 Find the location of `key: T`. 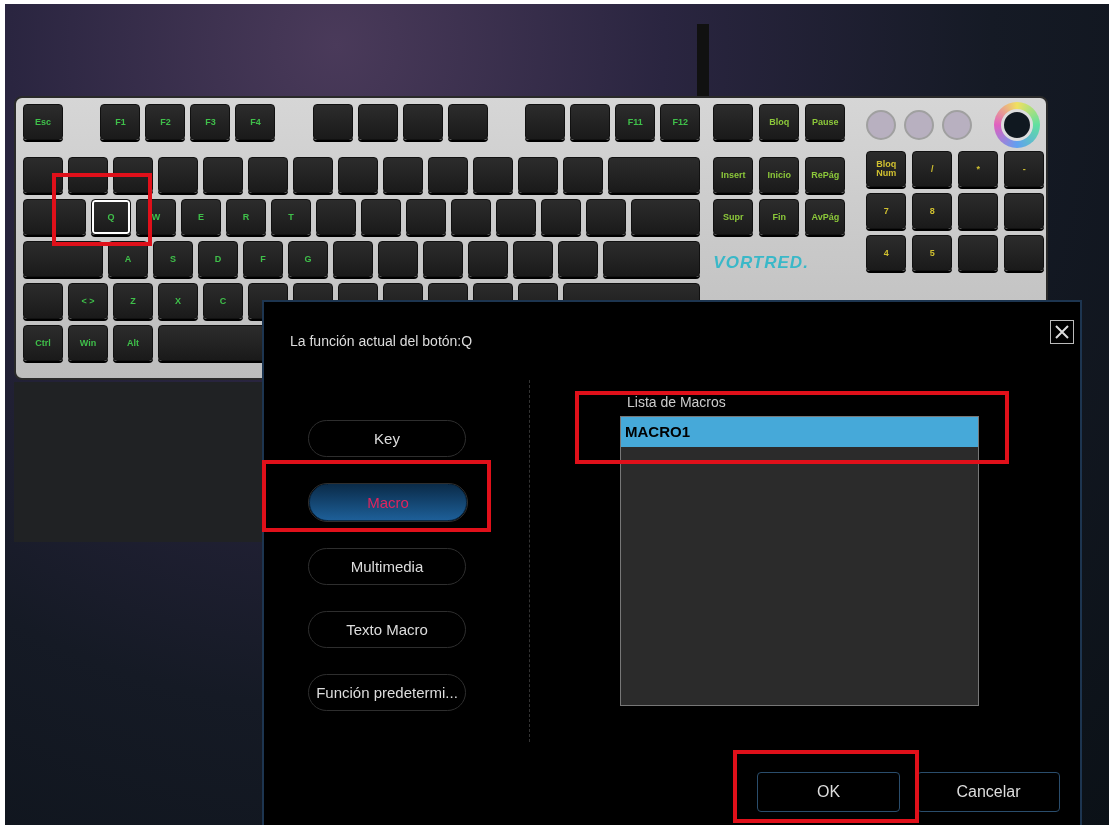

key: T is located at coordinates (291, 217).